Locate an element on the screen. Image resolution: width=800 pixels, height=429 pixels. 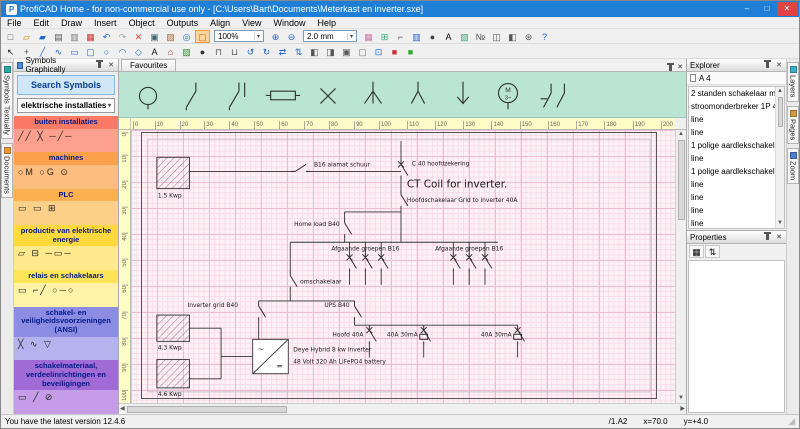
lamp-cross-icon is located at coordinates (328, 95).